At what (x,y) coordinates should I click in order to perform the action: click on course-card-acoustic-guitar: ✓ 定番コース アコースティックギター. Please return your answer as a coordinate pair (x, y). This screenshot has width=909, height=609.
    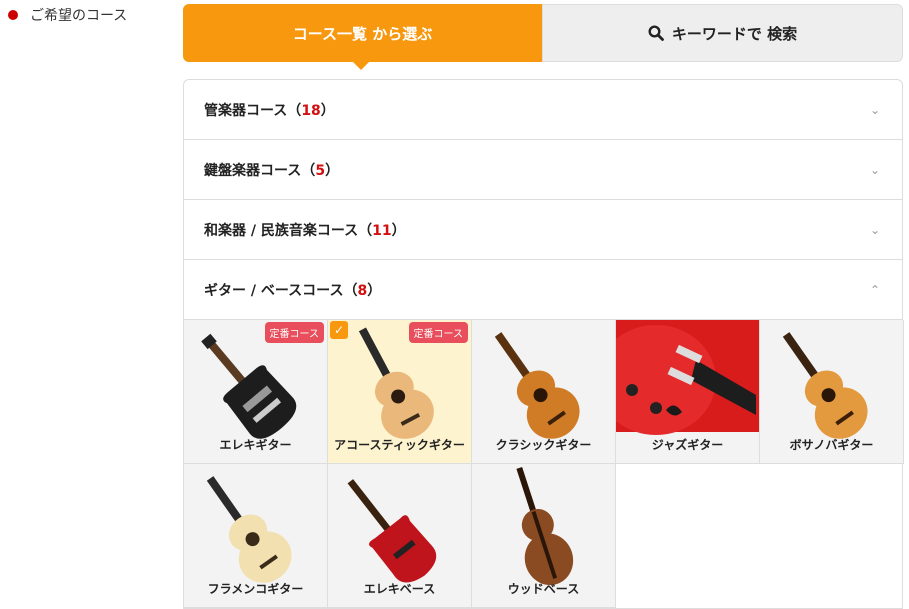
    Looking at the image, I should click on (400, 392).